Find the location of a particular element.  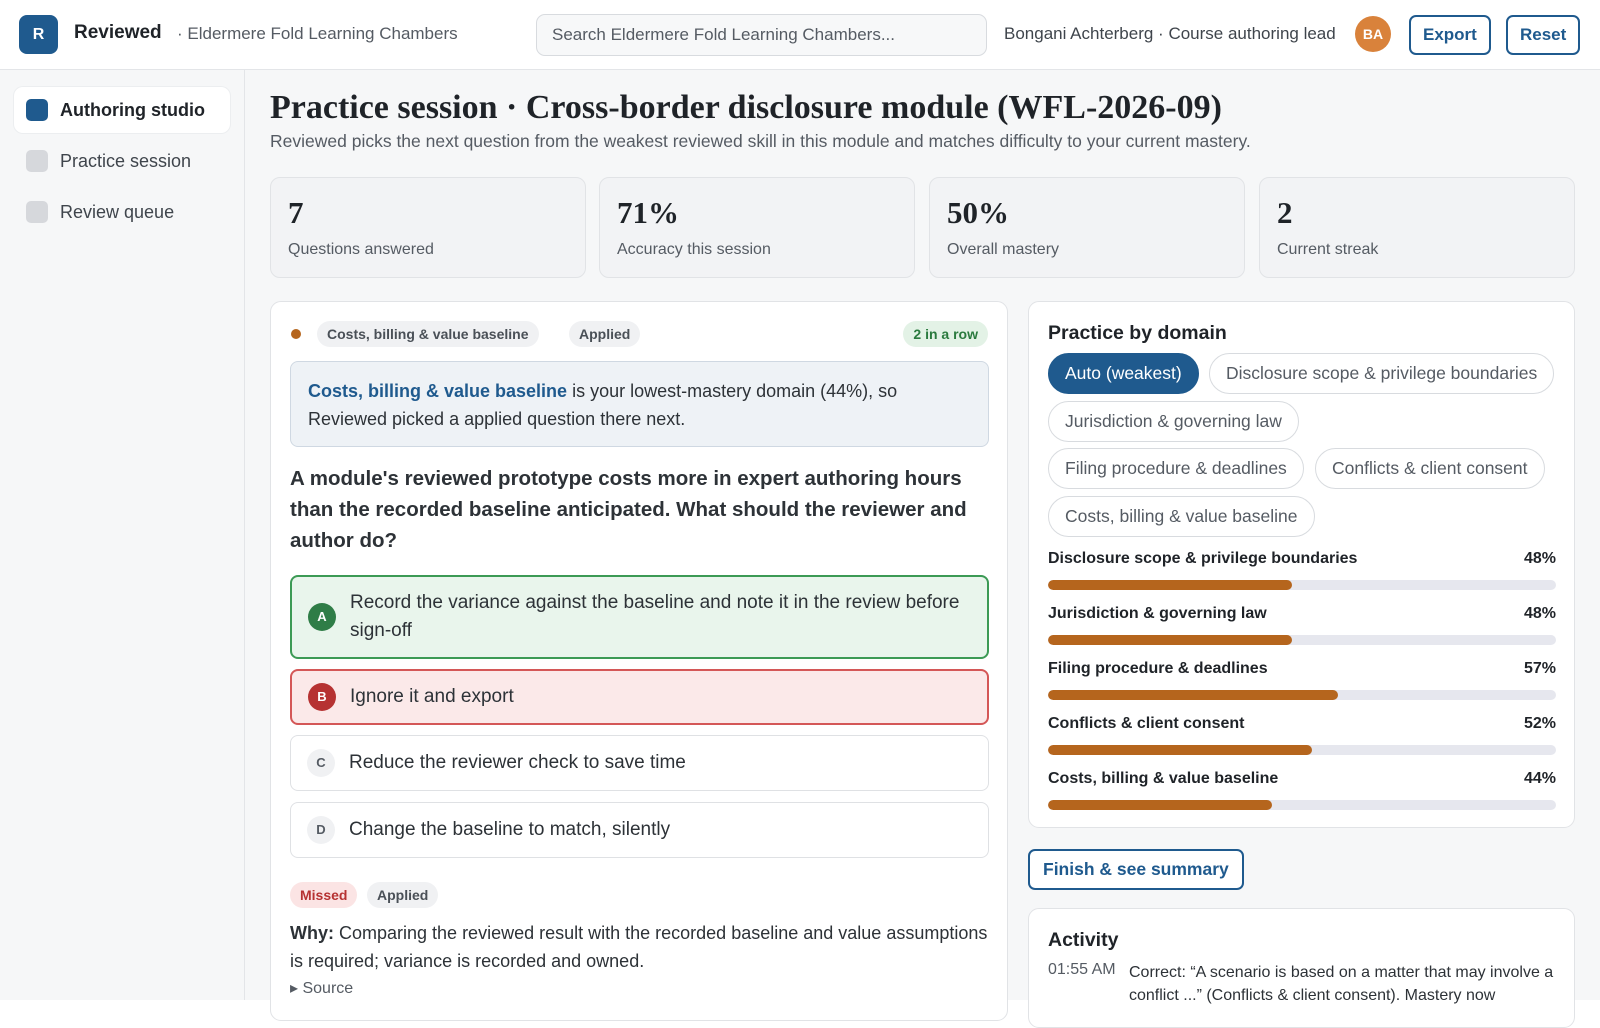

sidebar-item-practice-session: Practice session is located at coordinates (122, 161).